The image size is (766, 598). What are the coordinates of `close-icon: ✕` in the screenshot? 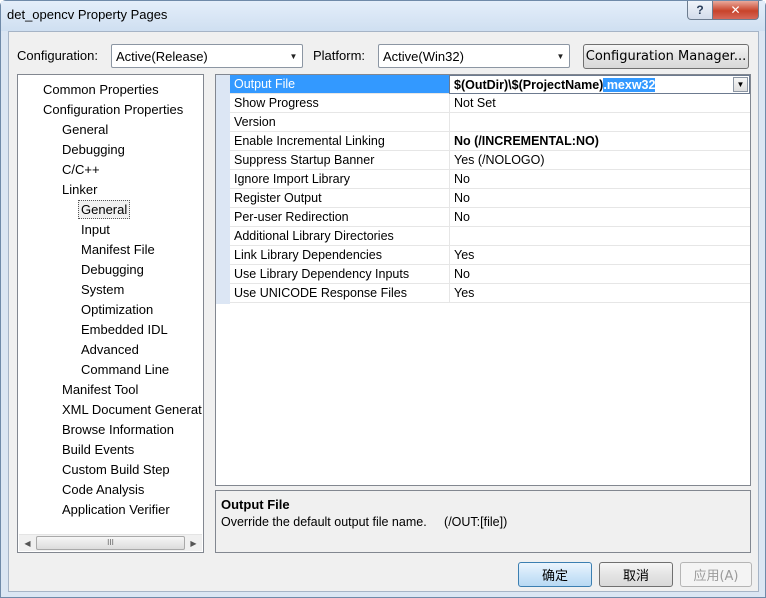 It's located at (735, 10).